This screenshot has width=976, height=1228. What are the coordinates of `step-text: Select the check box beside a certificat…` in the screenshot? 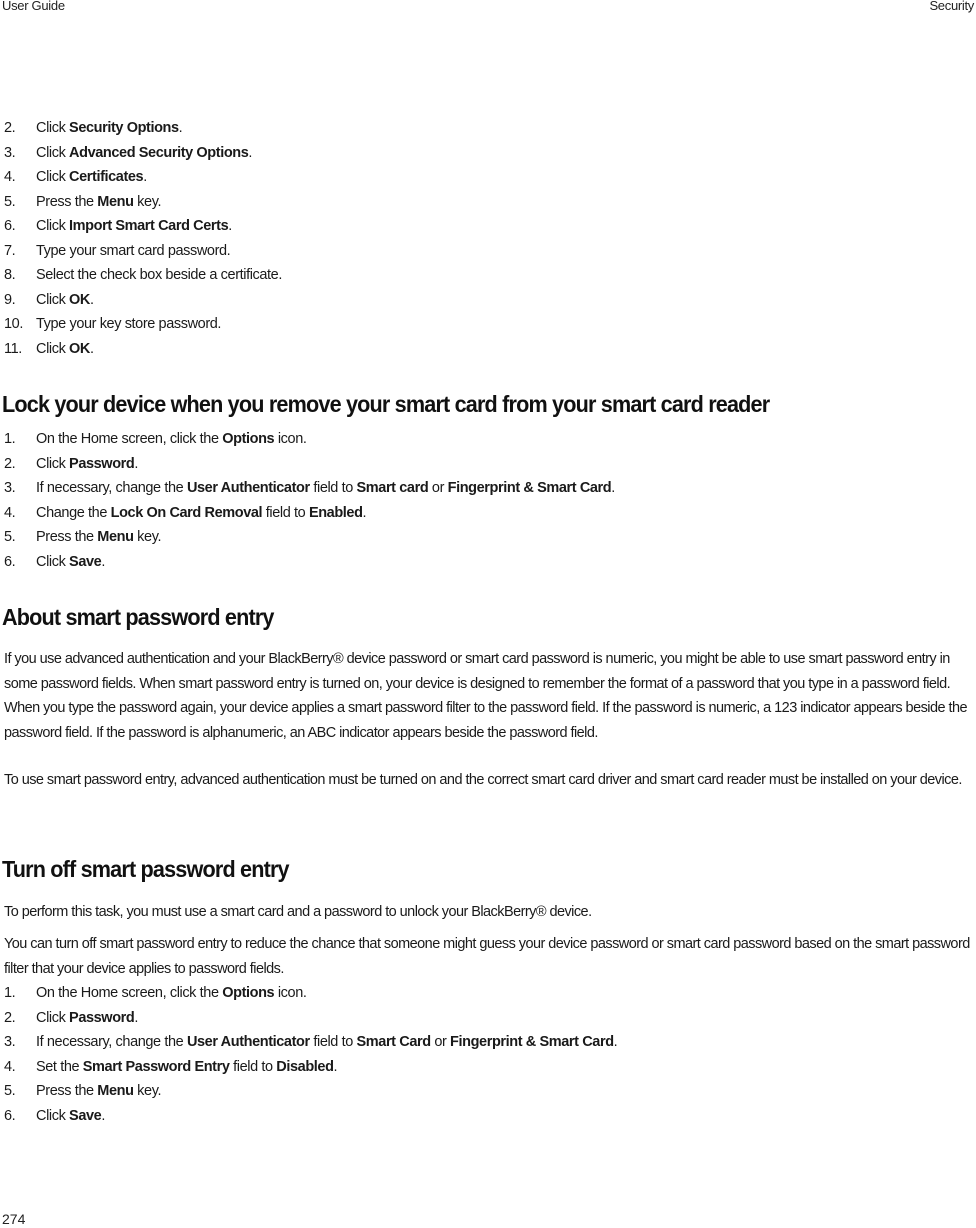 It's located at (159, 275).